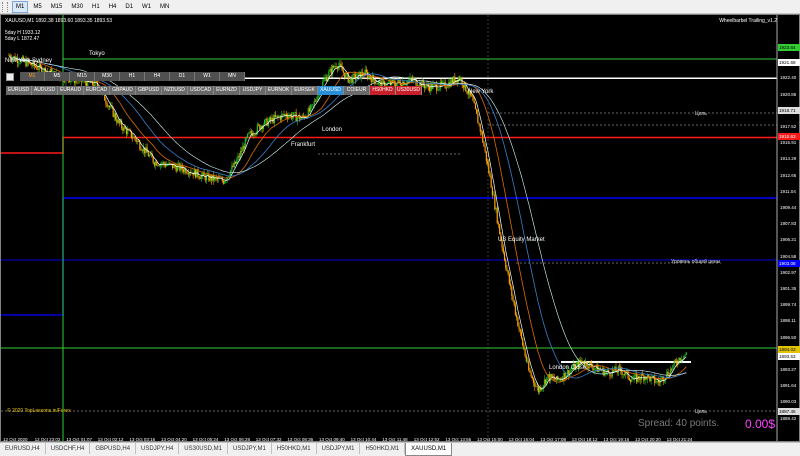  Describe the element at coordinates (146, 7) in the screenshot. I see `toolbar-tf-w1: W1` at that location.